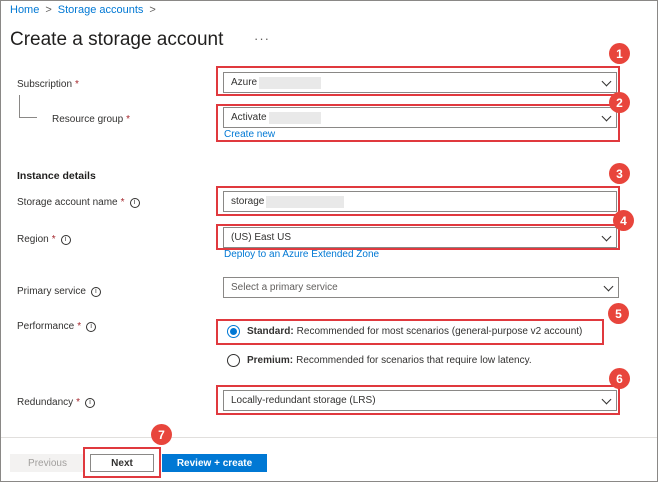 This screenshot has height=482, width=658. I want to click on radio-unselected-icon, so click(233, 360).